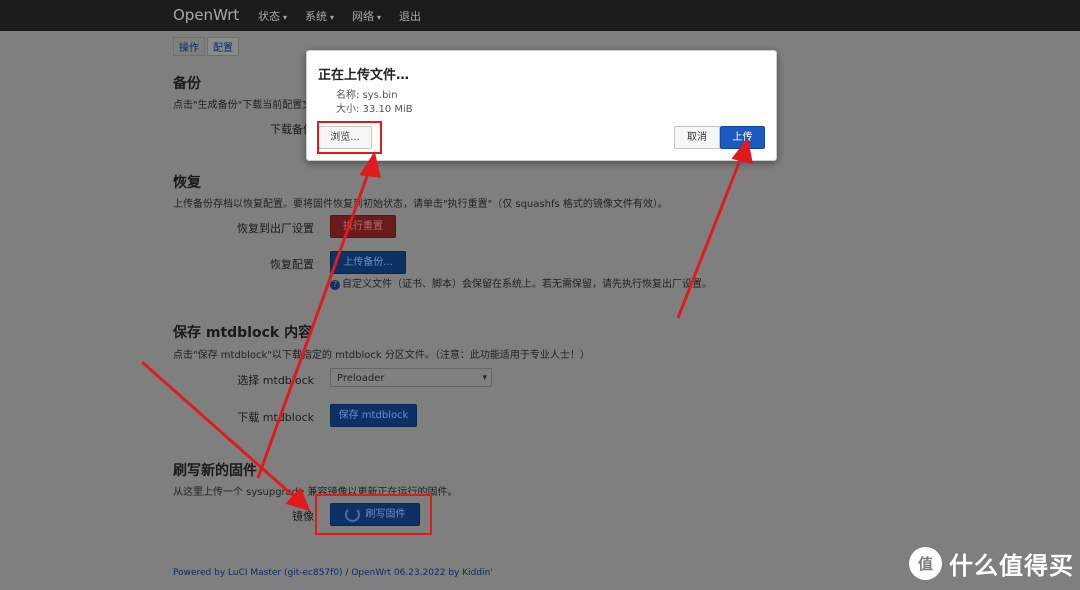  Describe the element at coordinates (275, 380) in the screenshot. I see `mtdblock-select-label: 选择 mtdblock` at that location.